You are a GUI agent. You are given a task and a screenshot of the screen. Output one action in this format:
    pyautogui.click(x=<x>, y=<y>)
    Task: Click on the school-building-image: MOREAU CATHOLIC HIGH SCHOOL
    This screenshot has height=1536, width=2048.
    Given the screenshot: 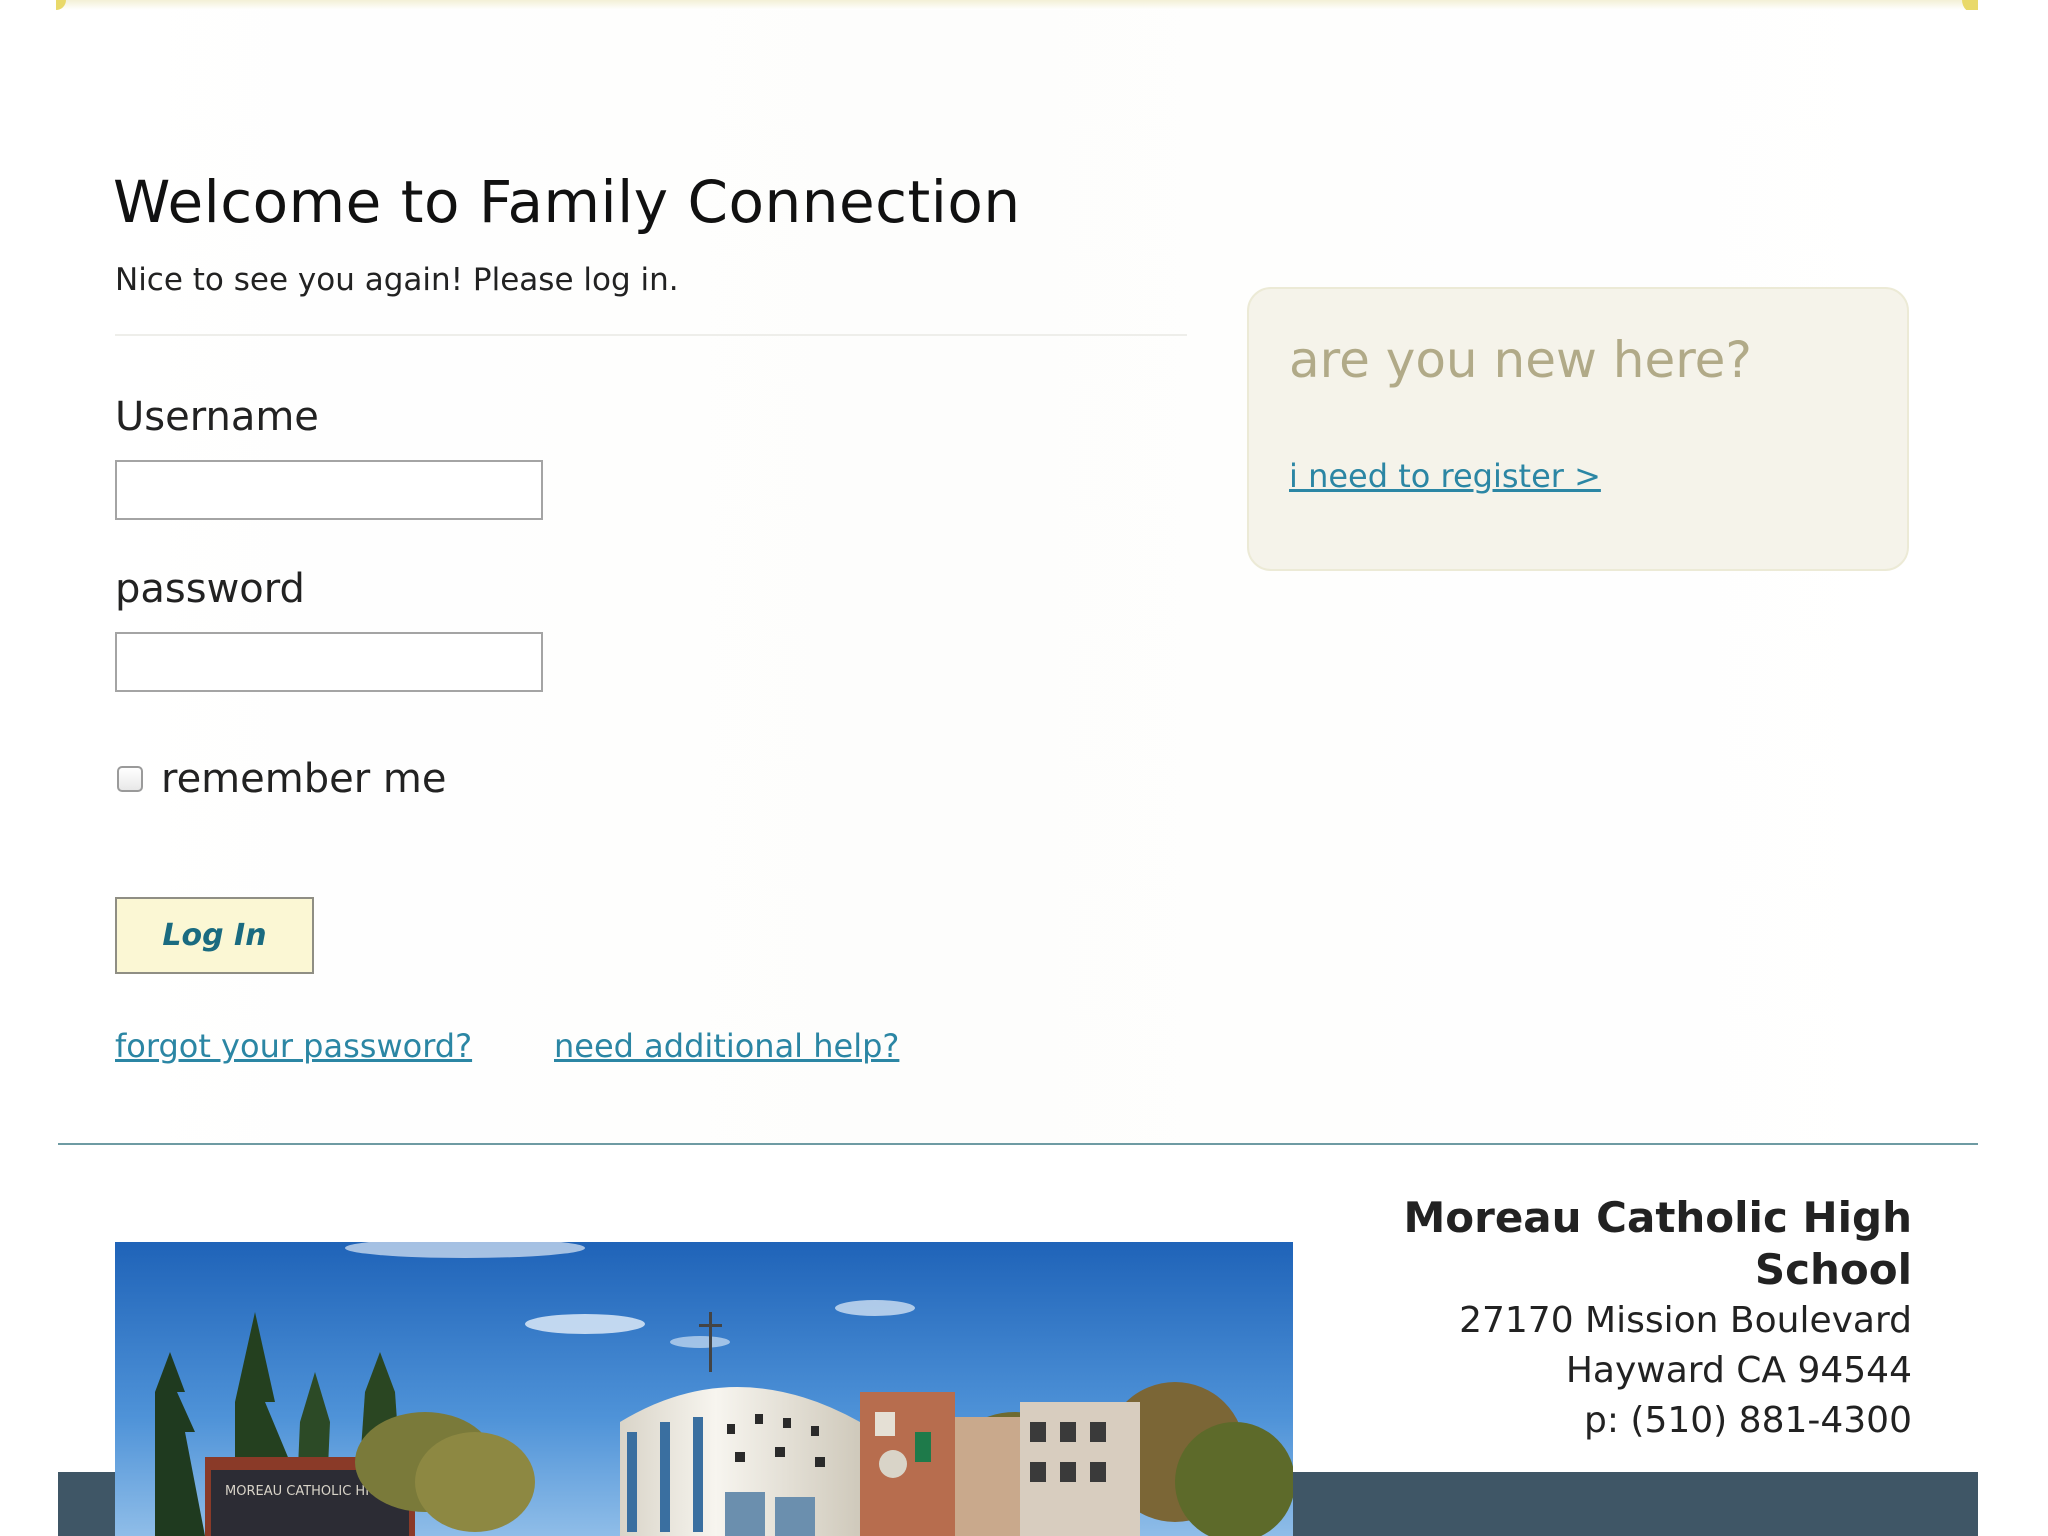 What is the action you would take?
    pyautogui.click(x=704, y=1389)
    